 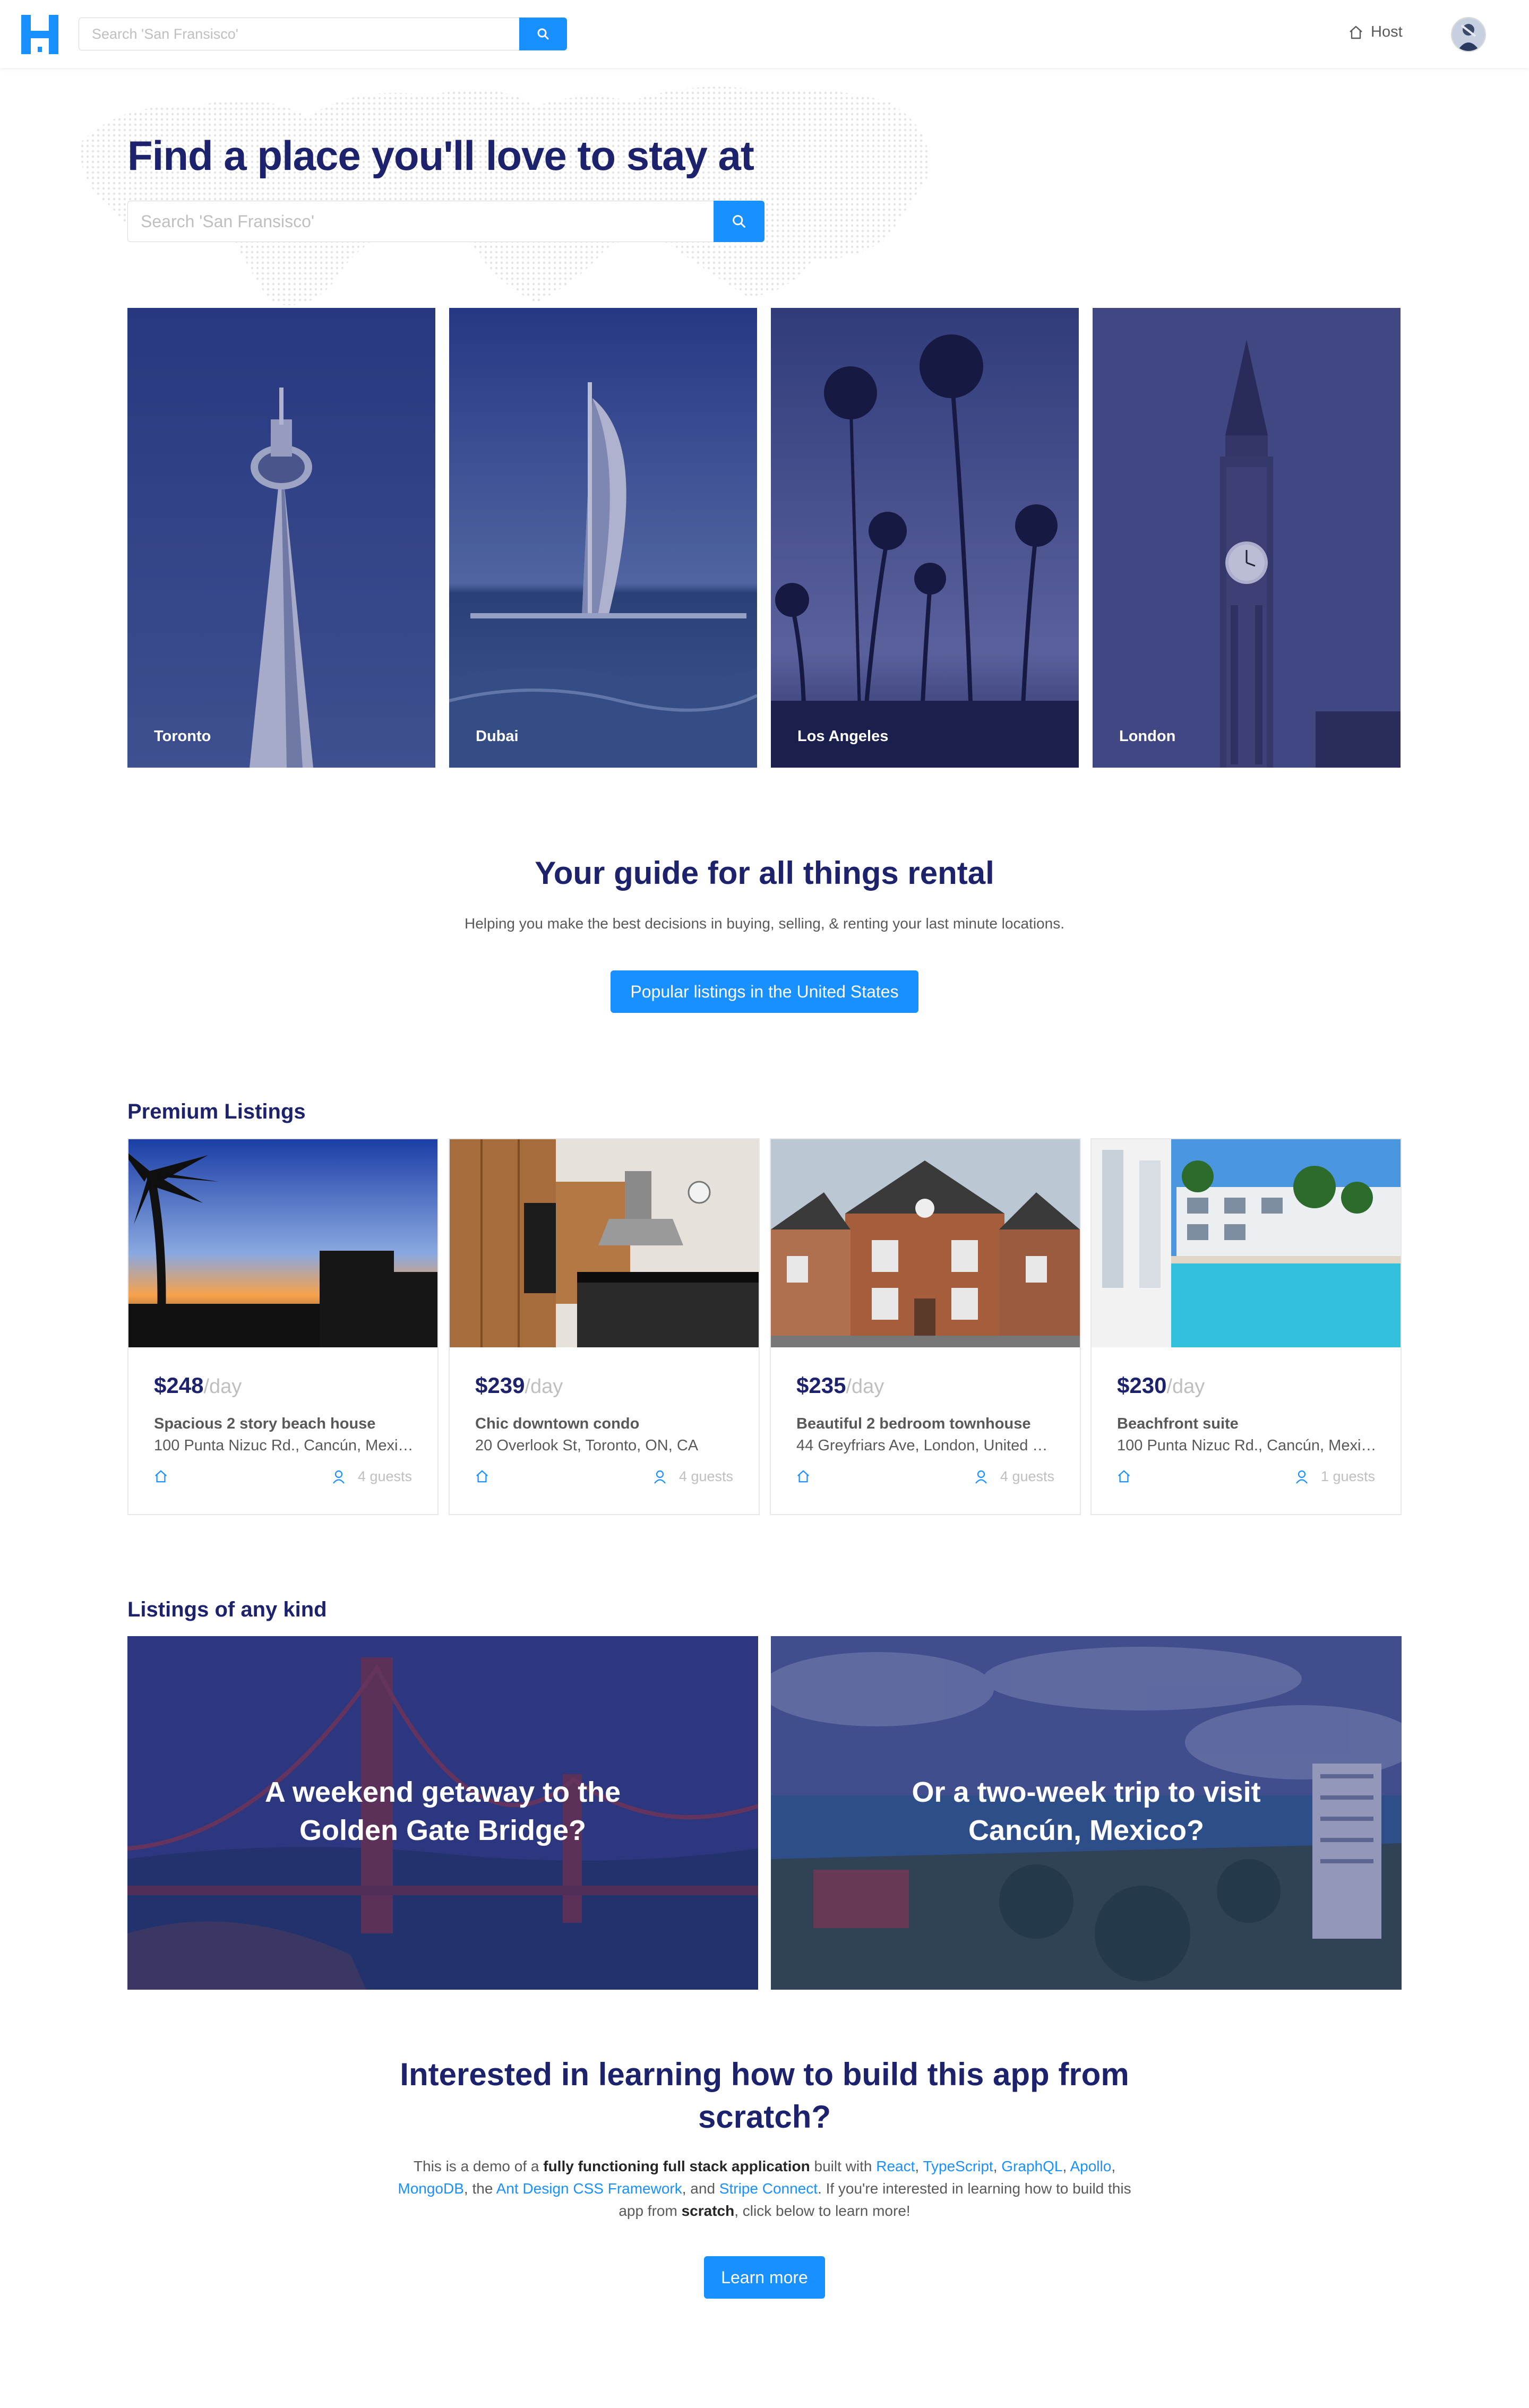 What do you see at coordinates (557, 1424) in the screenshot?
I see `listing-title: Chic downtown condo` at bounding box center [557, 1424].